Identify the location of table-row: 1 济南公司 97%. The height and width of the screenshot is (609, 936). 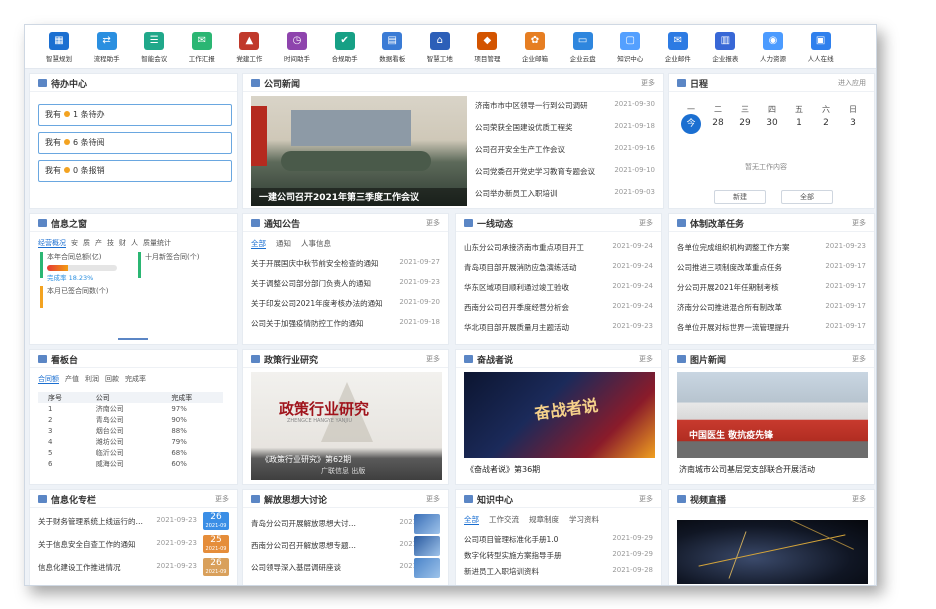
(130, 408).